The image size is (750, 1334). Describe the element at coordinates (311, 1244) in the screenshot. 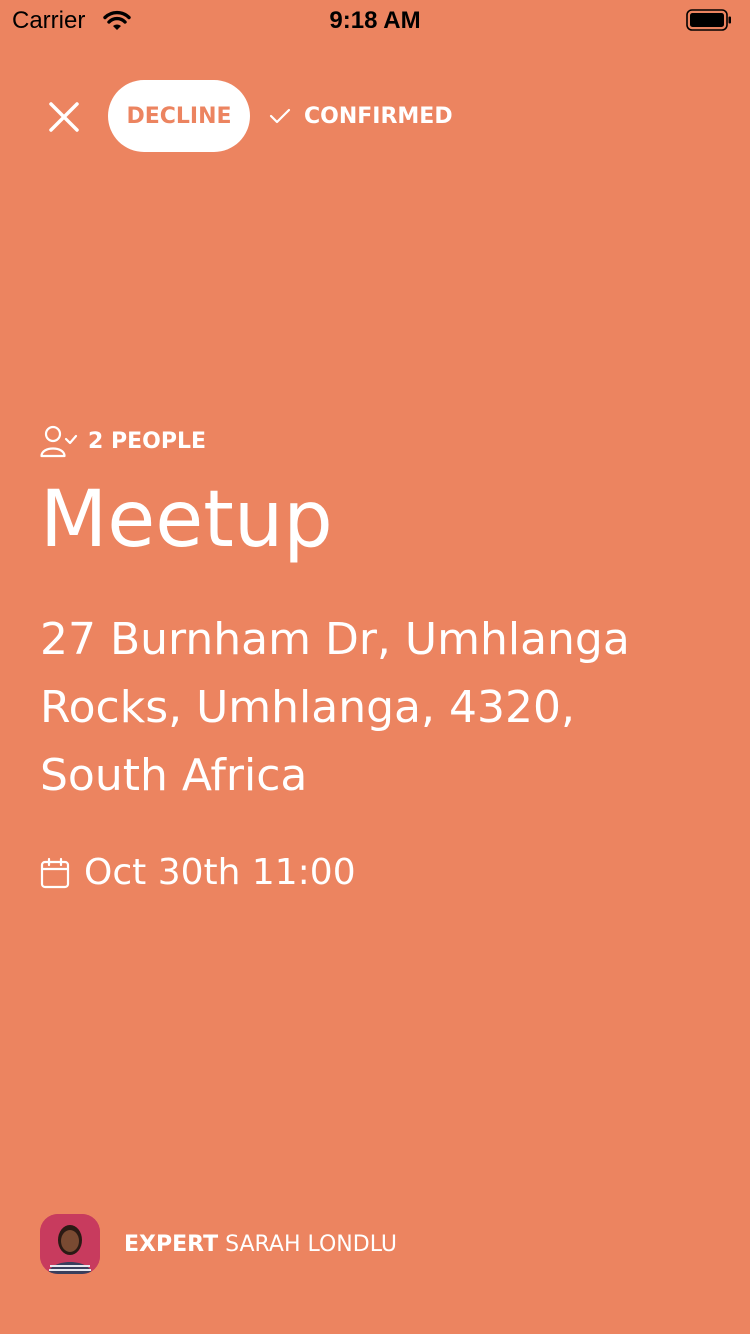

I see `expert-name: SARAH LONDLU` at that location.